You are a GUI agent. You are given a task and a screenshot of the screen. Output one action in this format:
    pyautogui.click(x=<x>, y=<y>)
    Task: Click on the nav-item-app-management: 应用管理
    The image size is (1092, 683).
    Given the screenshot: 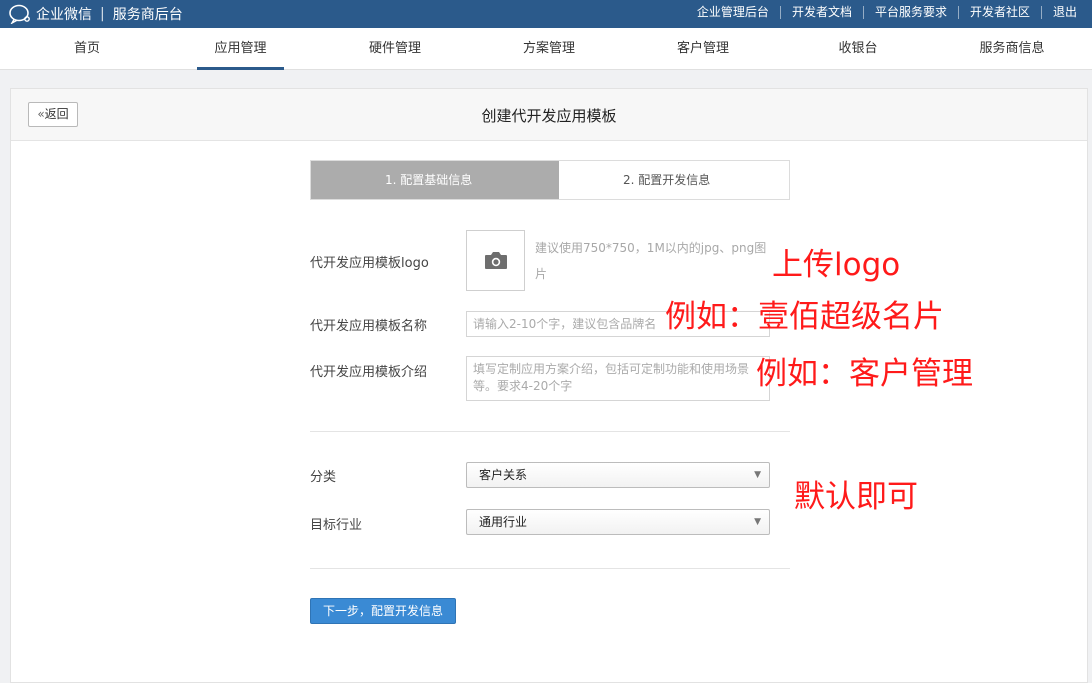 What is the action you would take?
    pyautogui.click(x=240, y=49)
    